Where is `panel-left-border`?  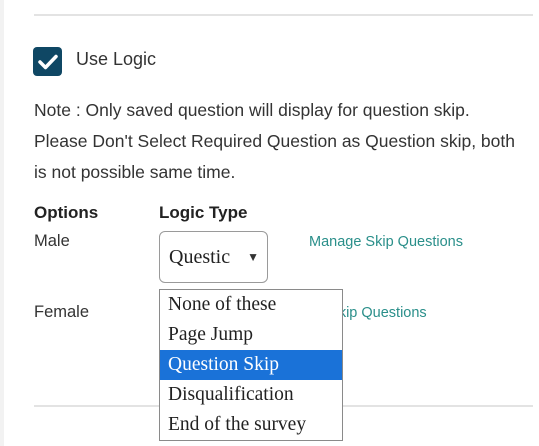 panel-left-border is located at coordinates (2, 223).